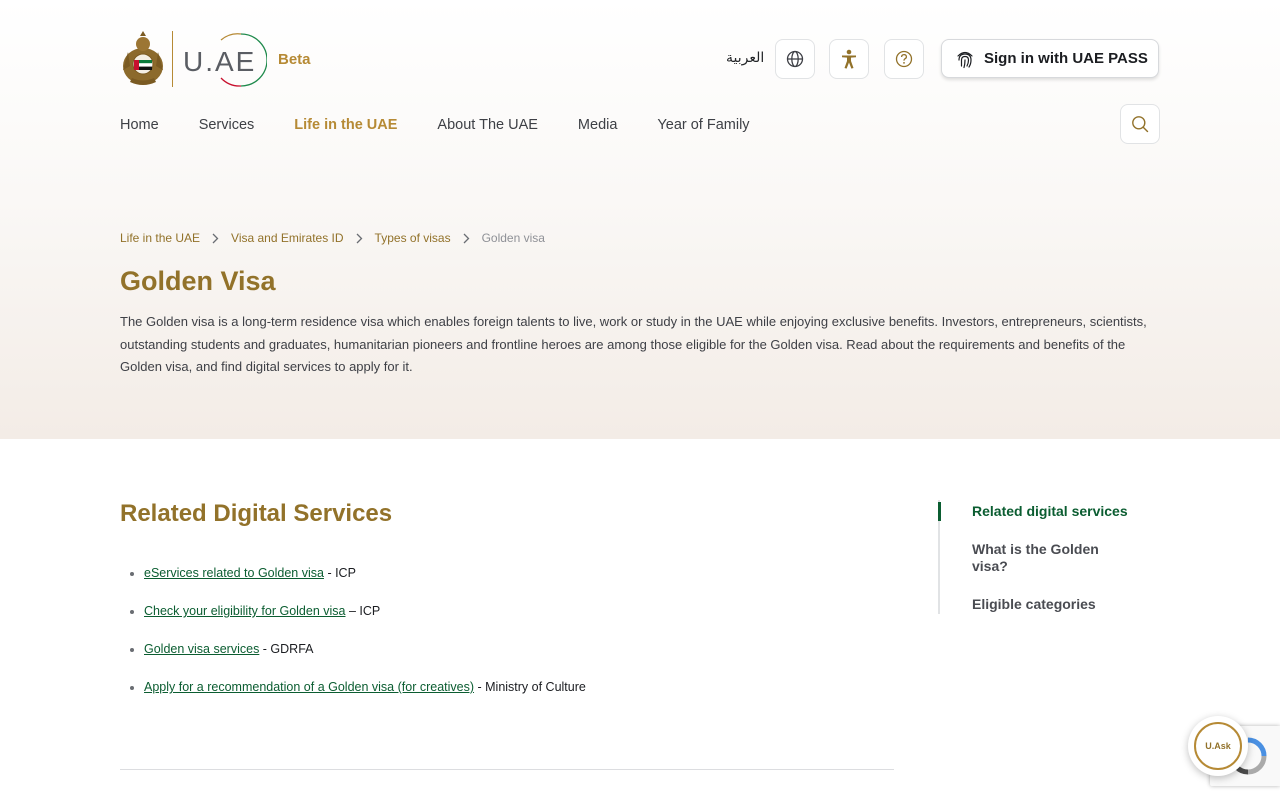 Image resolution: width=1280 pixels, height=800 pixels. What do you see at coordinates (939, 511) in the screenshot?
I see `toc-active-indicator` at bounding box center [939, 511].